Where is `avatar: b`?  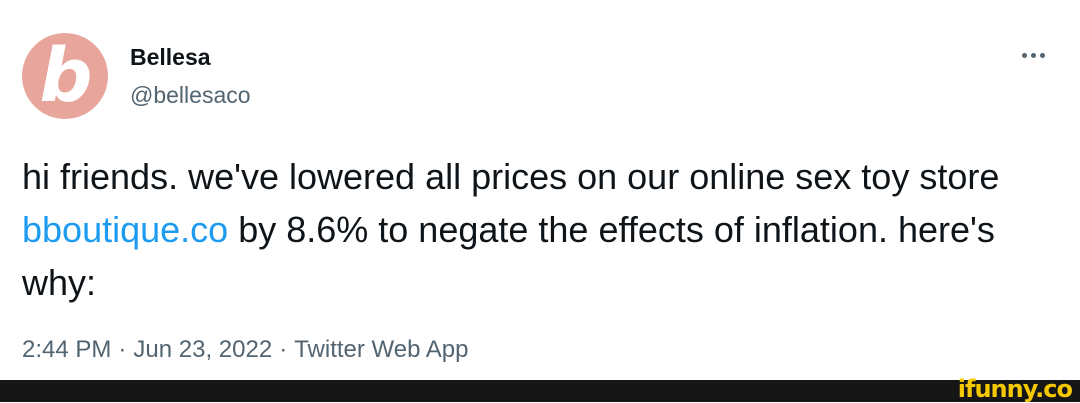
avatar: b is located at coordinates (65, 76).